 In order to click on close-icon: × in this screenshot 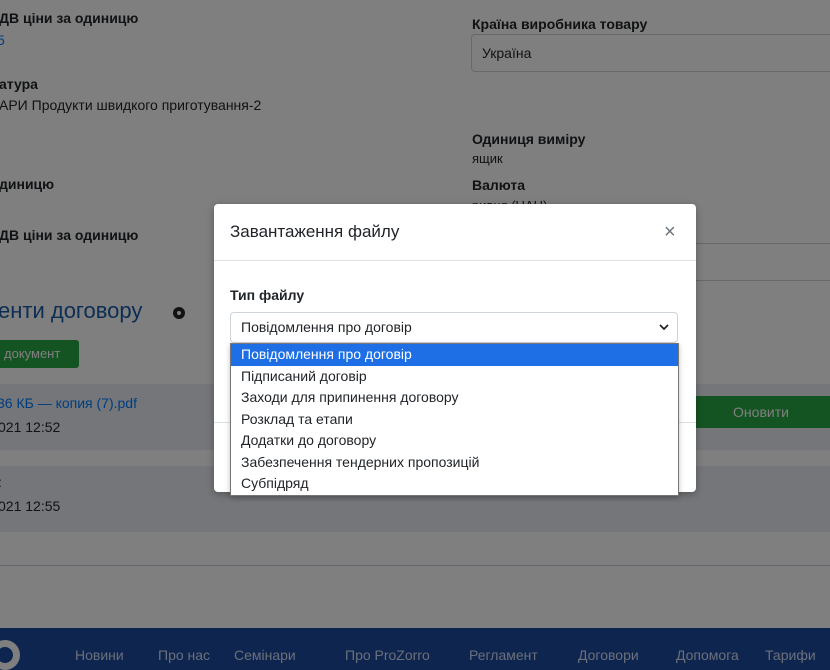, I will do `click(670, 232)`.